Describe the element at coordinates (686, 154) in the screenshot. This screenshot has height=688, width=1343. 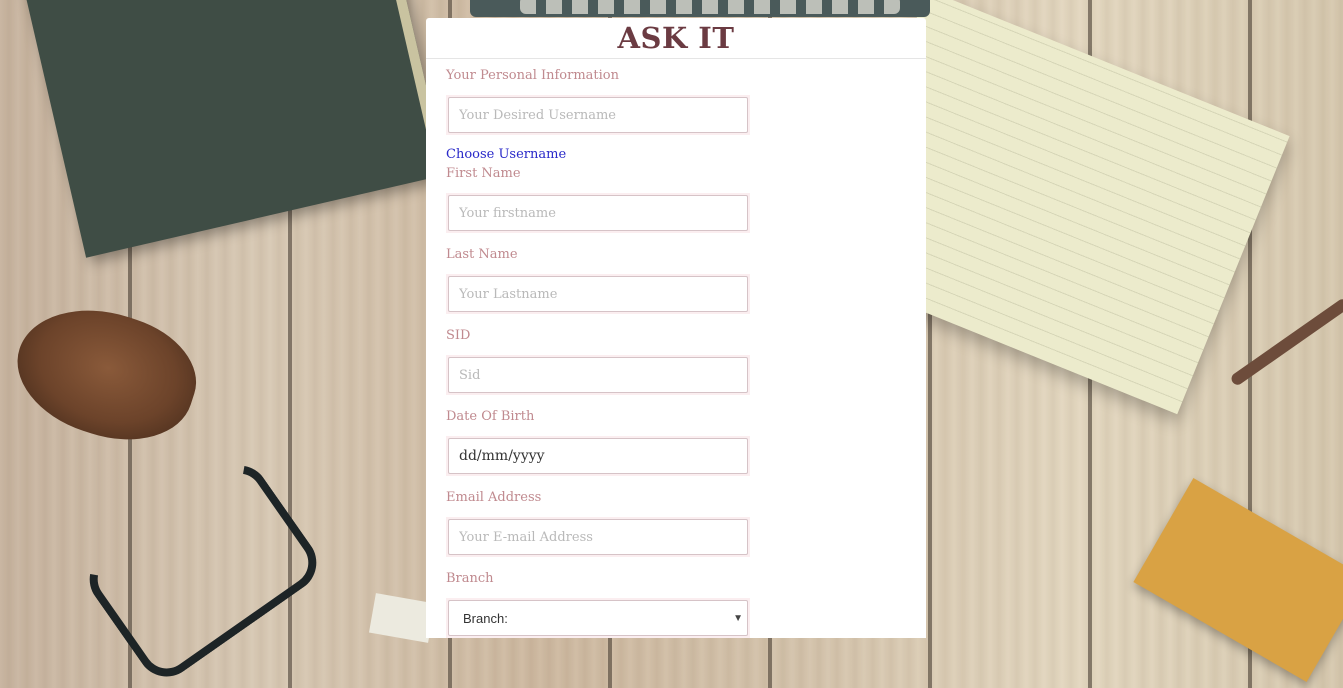
I see `choose-username-link: Choose Username` at that location.